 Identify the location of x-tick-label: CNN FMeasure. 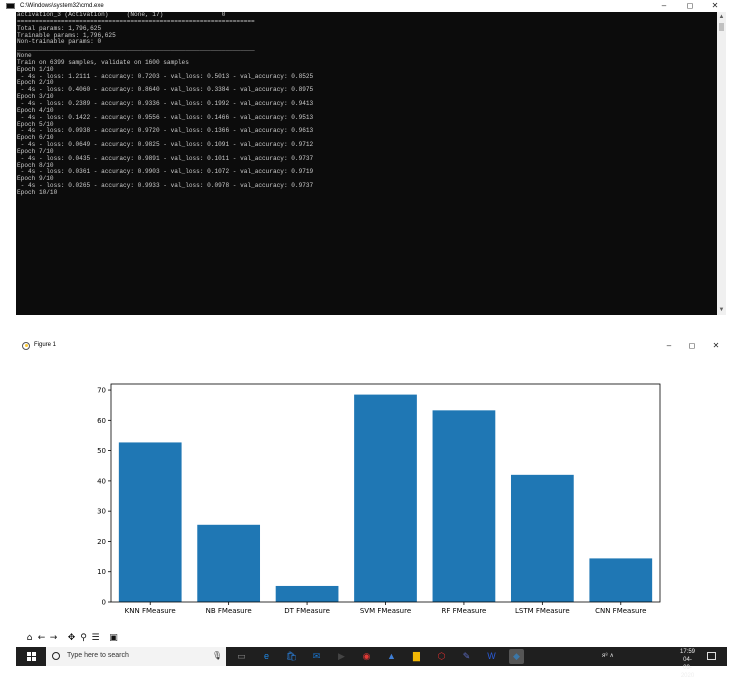
(620, 611).